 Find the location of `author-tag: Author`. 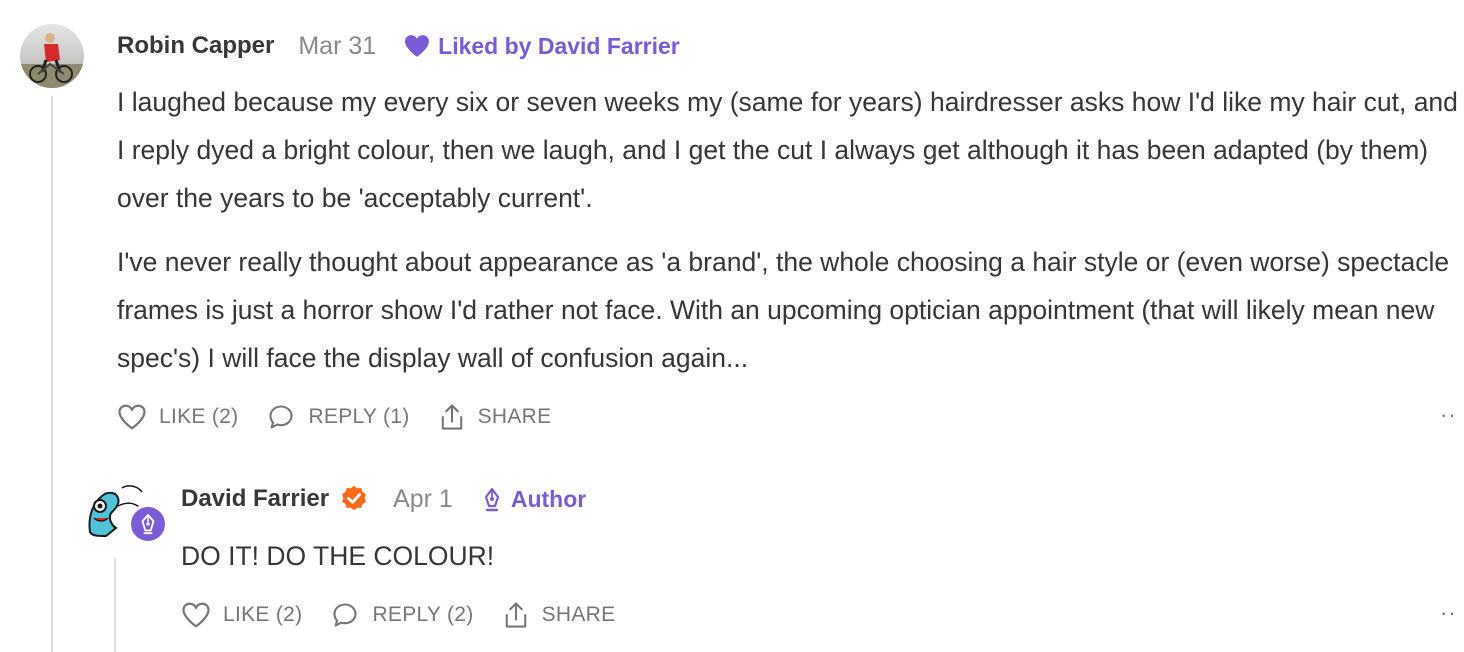

author-tag: Author is located at coordinates (533, 499).